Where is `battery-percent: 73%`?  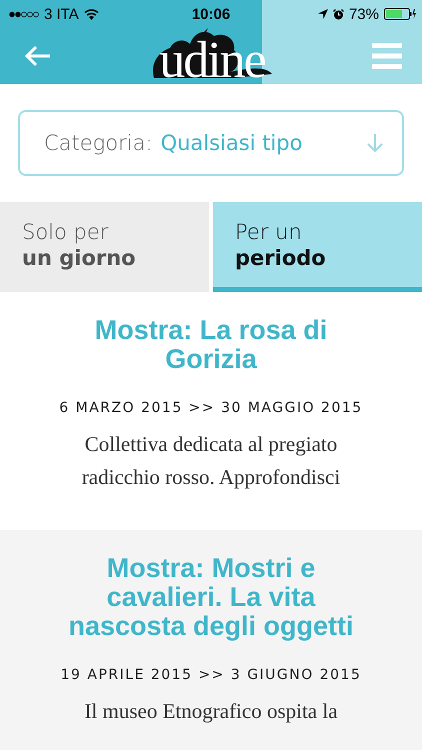
battery-percent: 73% is located at coordinates (363, 14).